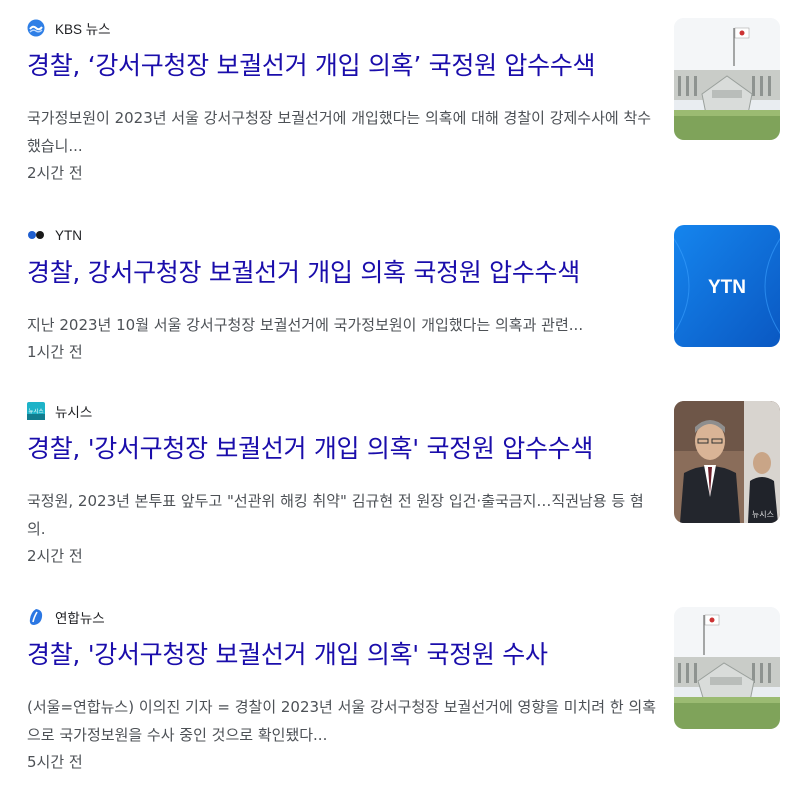 This screenshot has width=800, height=800. I want to click on ytn-thumbnail-text: YTN, so click(727, 287).